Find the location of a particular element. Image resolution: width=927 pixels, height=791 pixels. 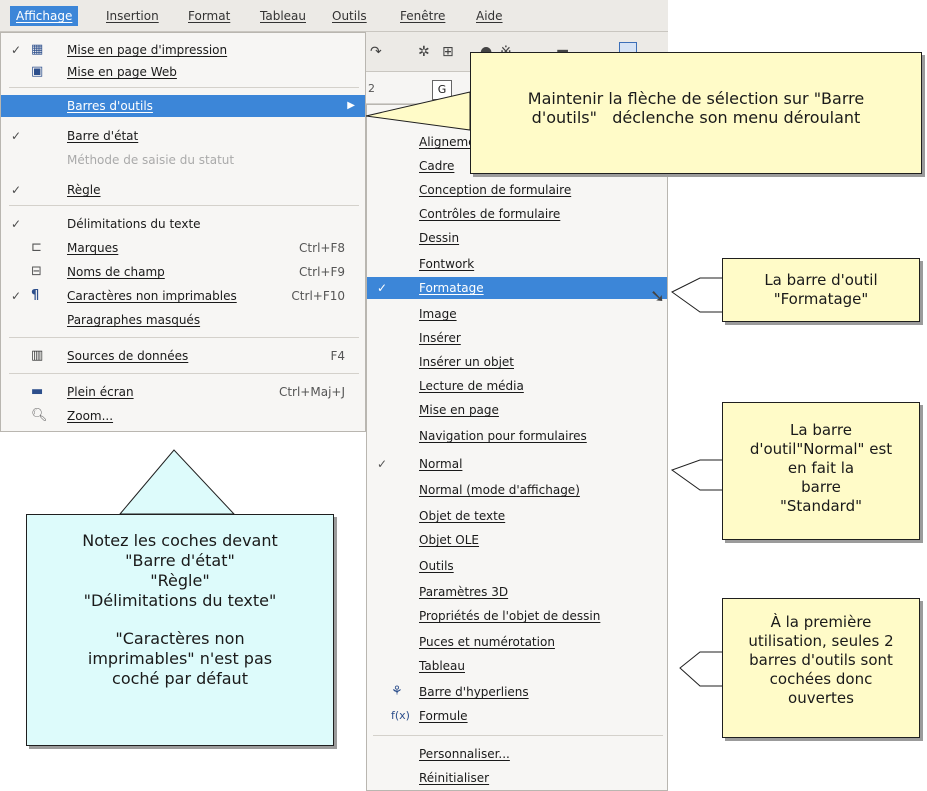

submenu-item-tableau: Tableau is located at coordinates (517, 666).